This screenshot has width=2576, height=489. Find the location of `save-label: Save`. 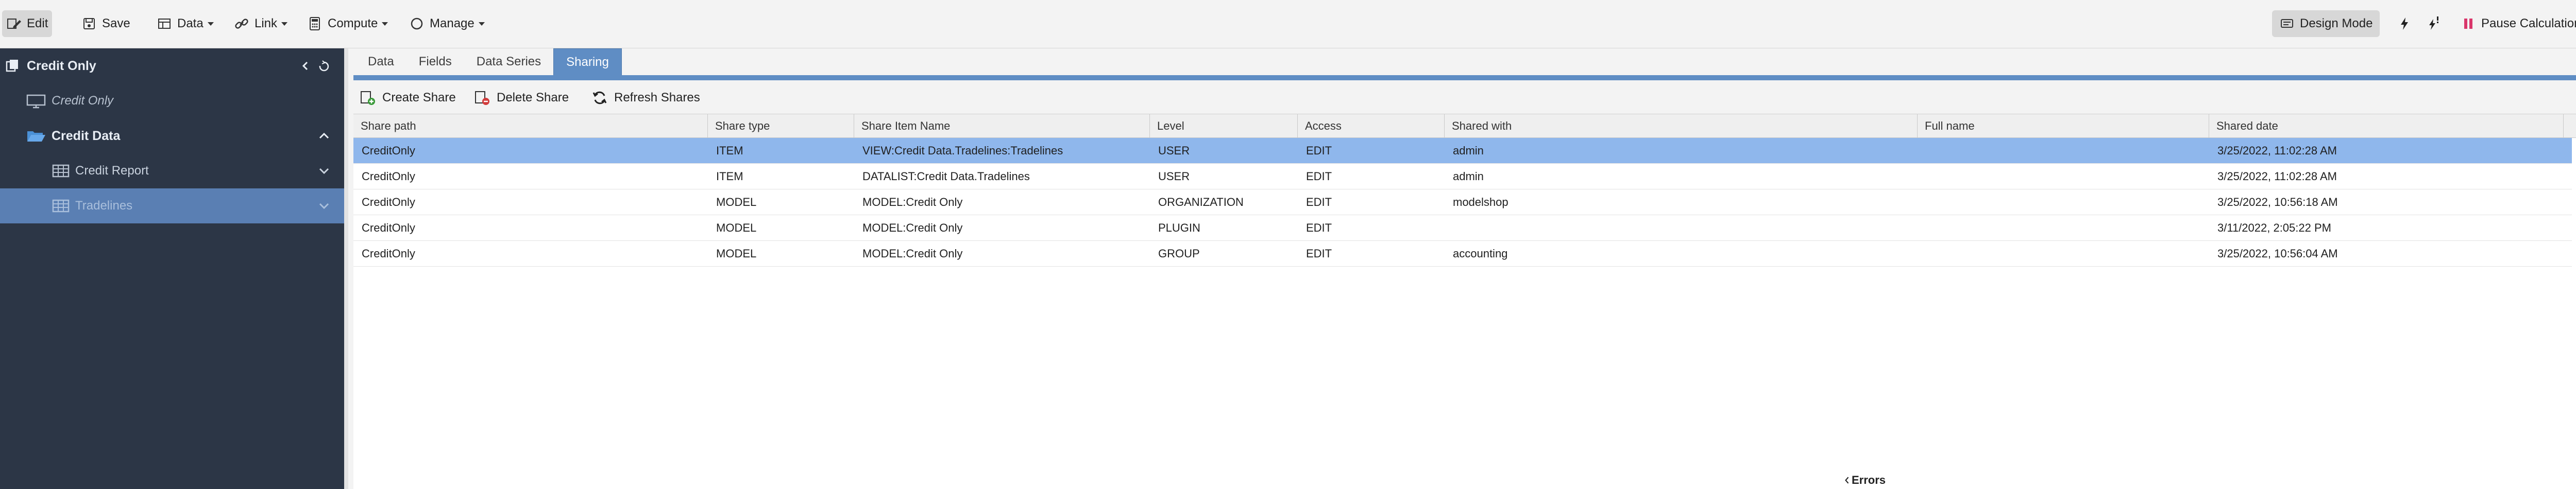

save-label: Save is located at coordinates (116, 23).